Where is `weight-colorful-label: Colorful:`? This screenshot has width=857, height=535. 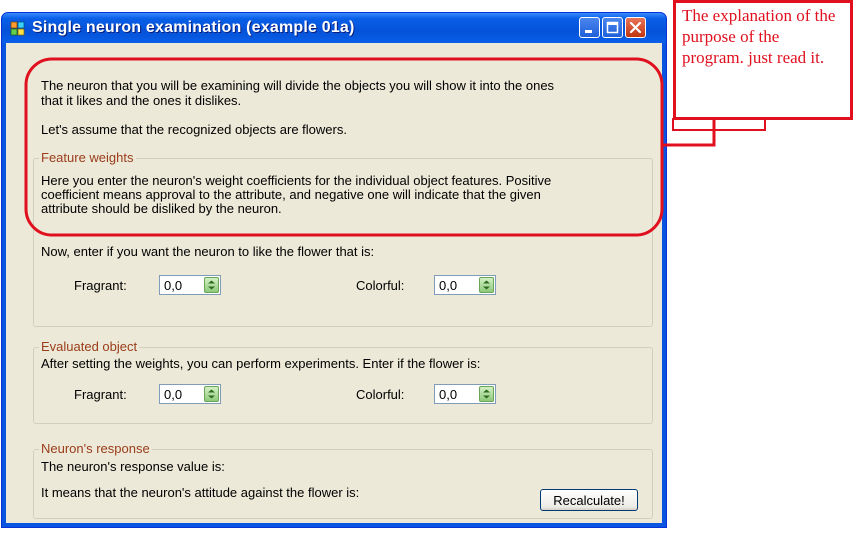 weight-colorful-label: Colorful: is located at coordinates (380, 285).